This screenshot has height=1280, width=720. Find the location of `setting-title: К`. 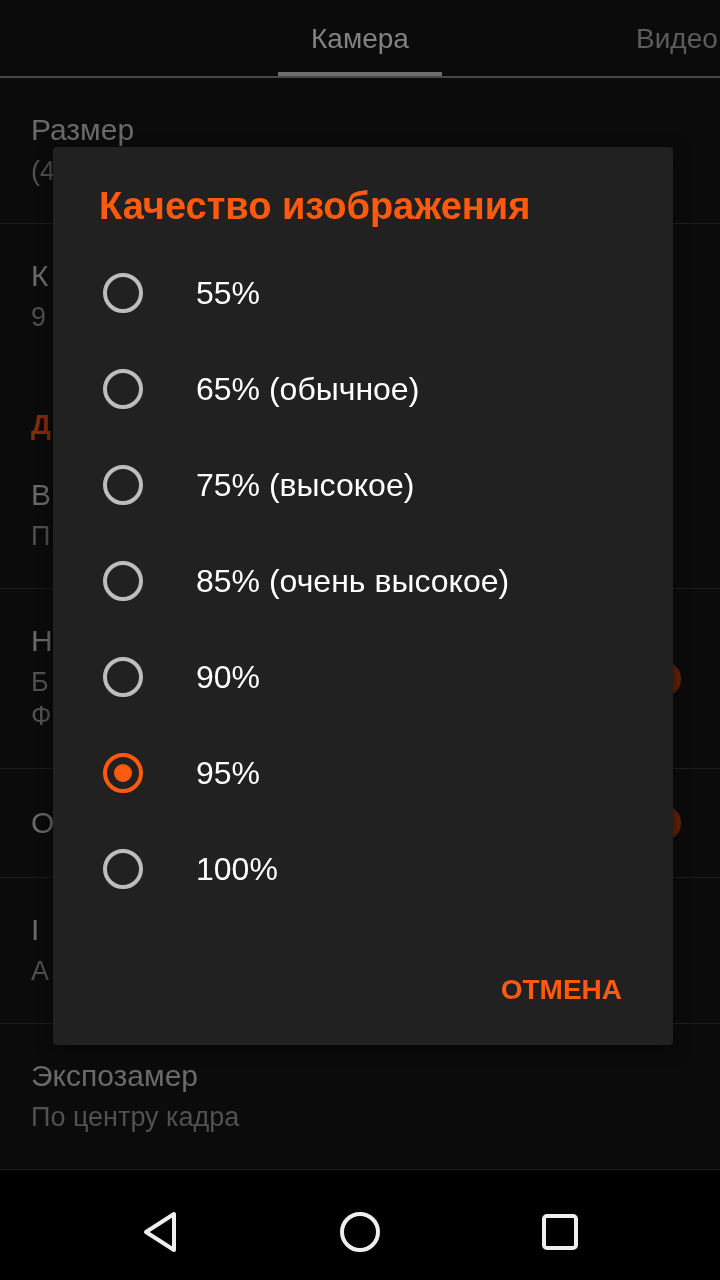

setting-title: К is located at coordinates (40, 276).